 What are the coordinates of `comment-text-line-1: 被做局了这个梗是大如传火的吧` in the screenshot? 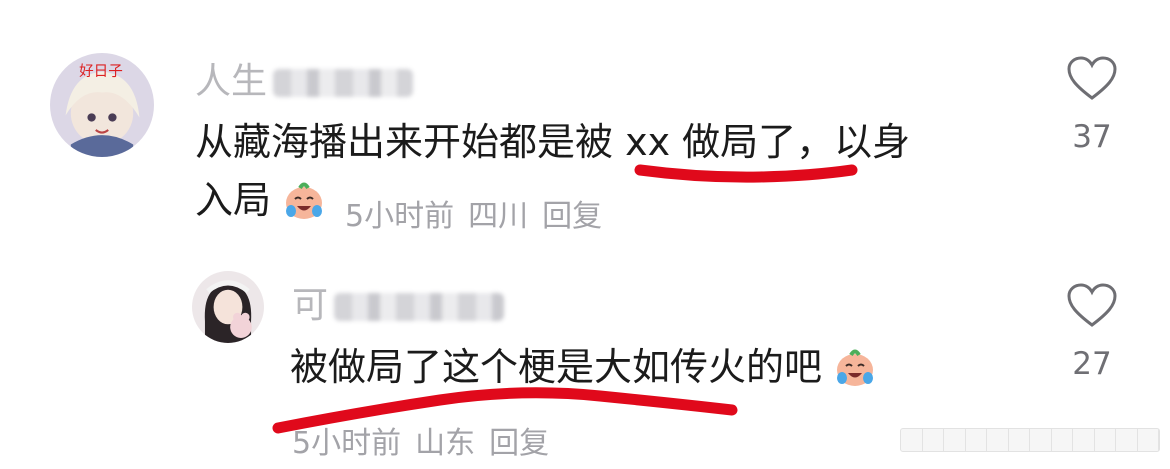 It's located at (556, 367).